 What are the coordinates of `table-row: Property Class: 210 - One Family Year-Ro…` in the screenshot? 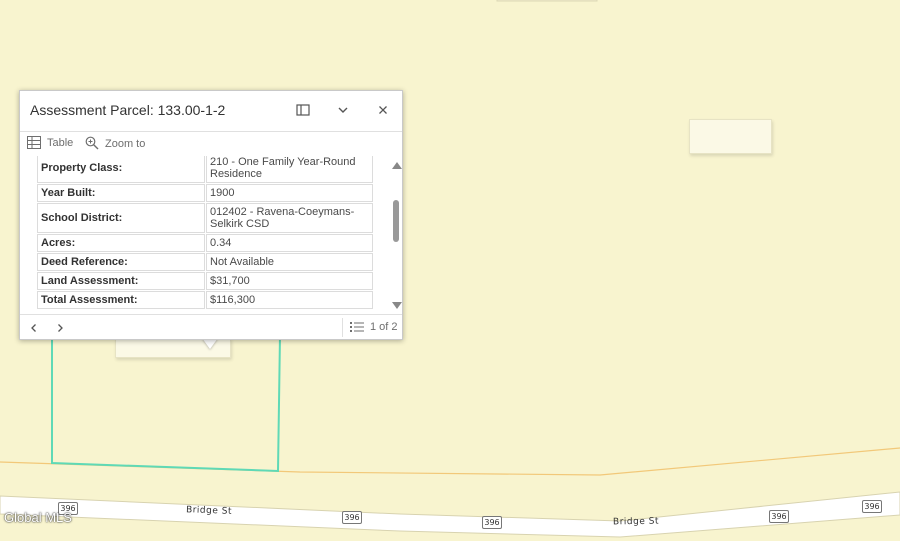 It's located at (205, 169).